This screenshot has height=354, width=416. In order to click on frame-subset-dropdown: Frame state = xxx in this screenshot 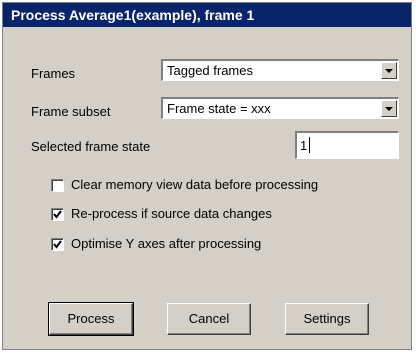, I will do `click(280, 108)`.